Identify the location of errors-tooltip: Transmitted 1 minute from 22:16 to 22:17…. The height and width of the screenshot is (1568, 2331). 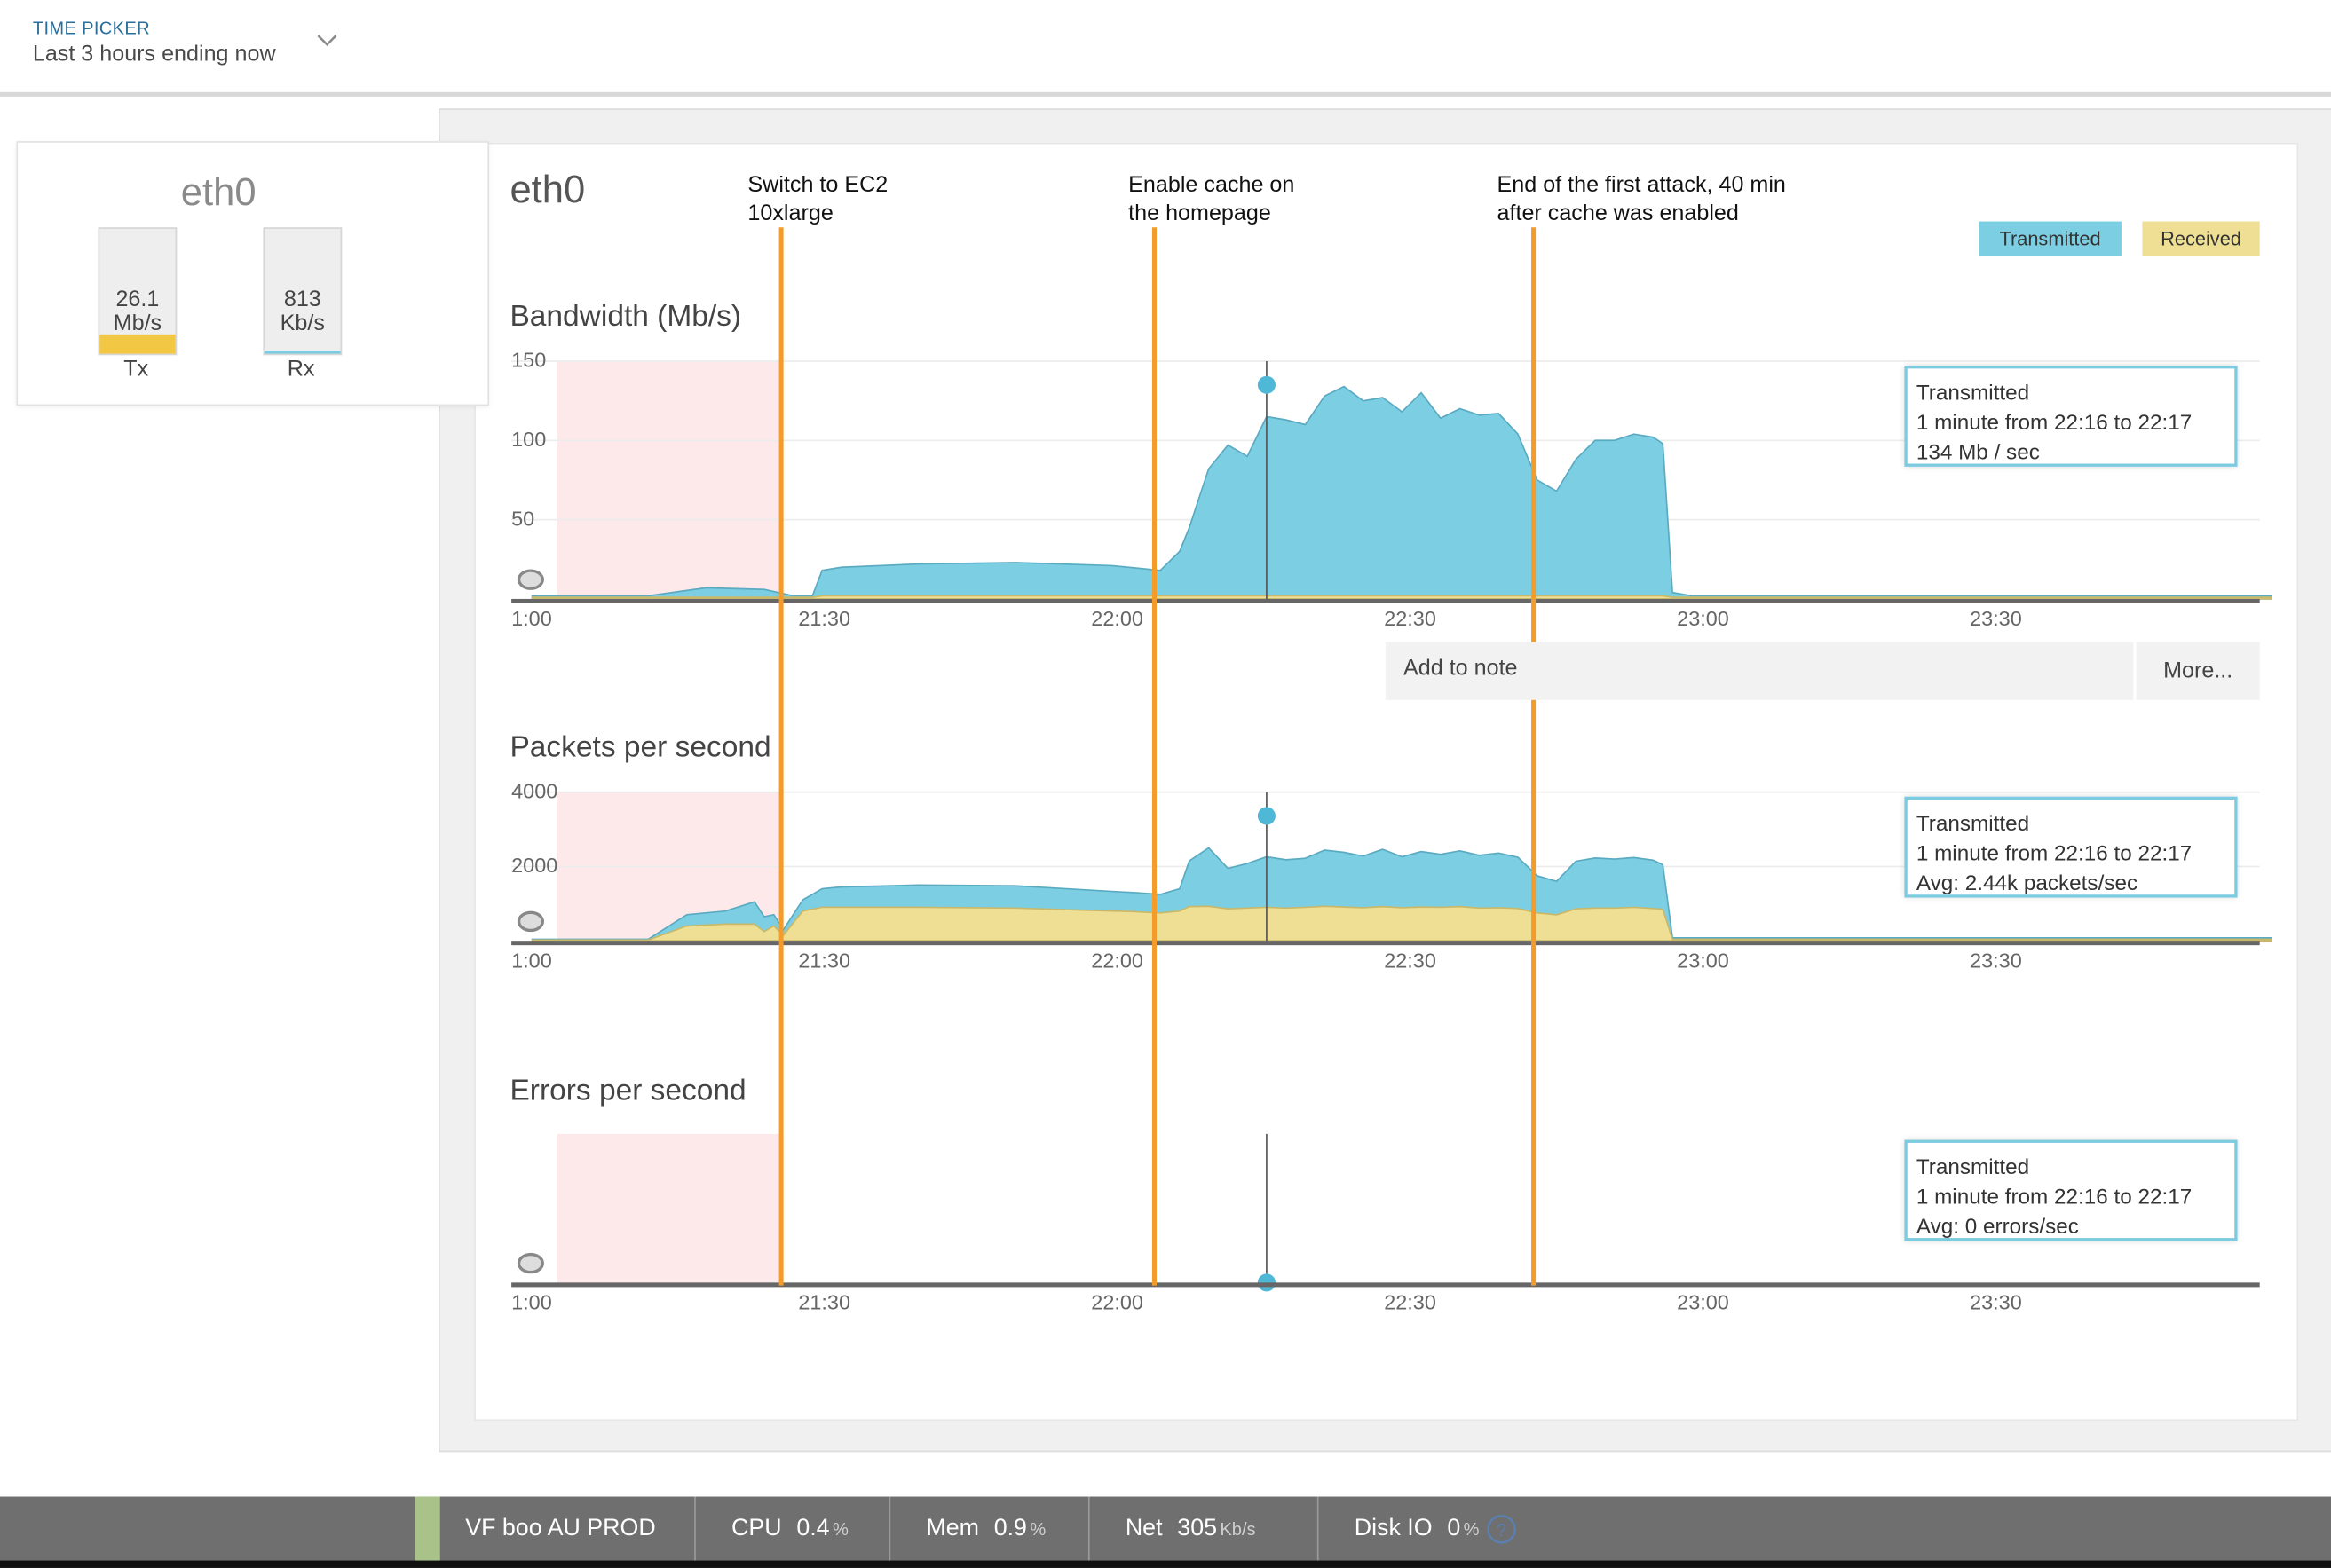
(2071, 1190).